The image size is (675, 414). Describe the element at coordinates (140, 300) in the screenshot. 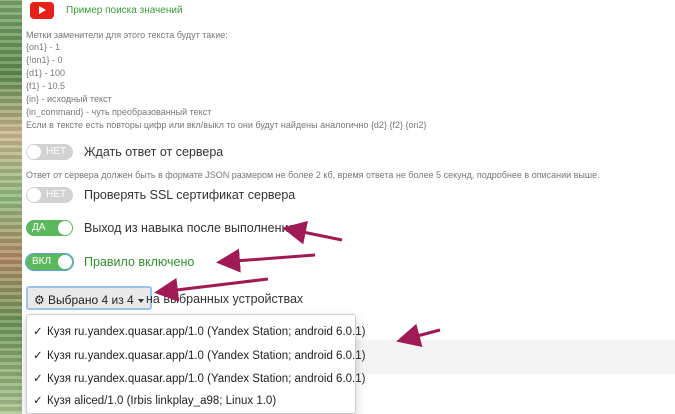

I see `caret-down-icon` at that location.